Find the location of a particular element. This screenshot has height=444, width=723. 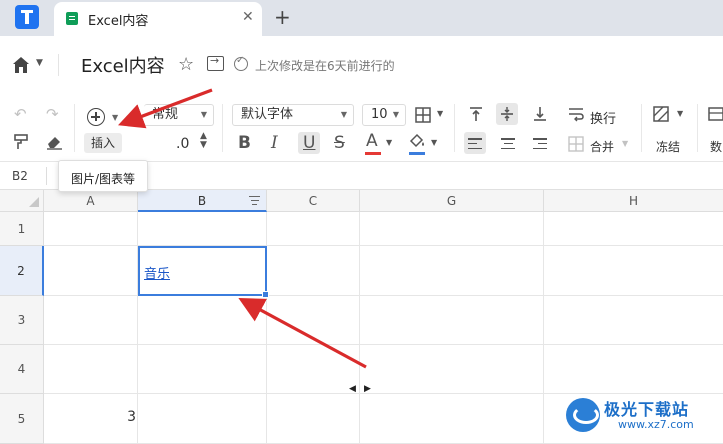

text-color-button: A is located at coordinates (372, 141).